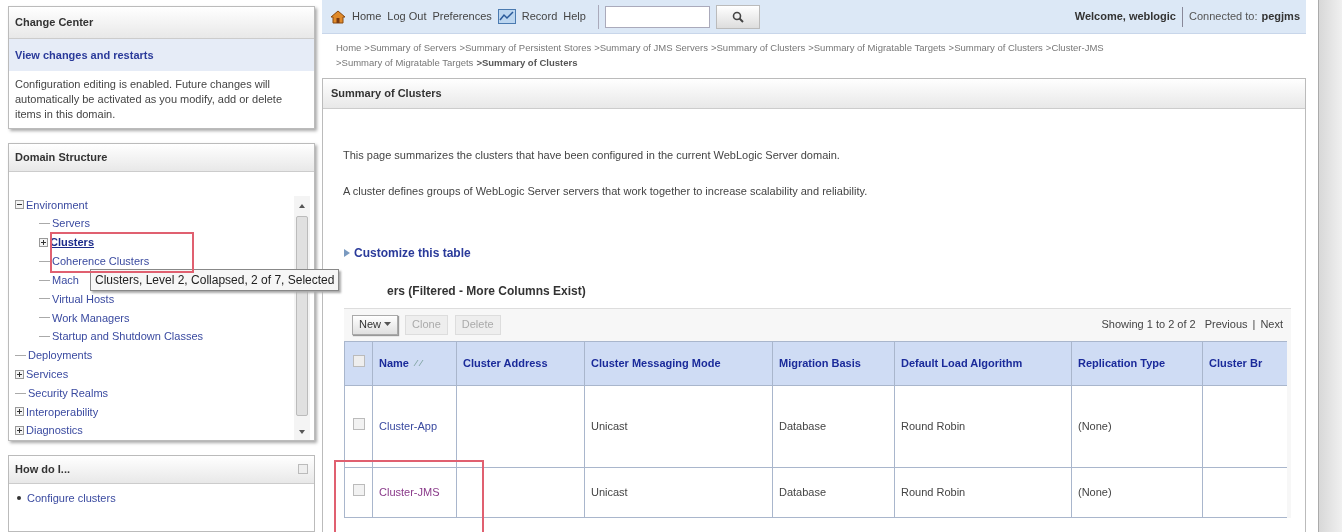 This screenshot has width=1342, height=532. Describe the element at coordinates (527, 63) in the screenshot. I see `breadcrumb-current: >Summary of Clusters` at that location.